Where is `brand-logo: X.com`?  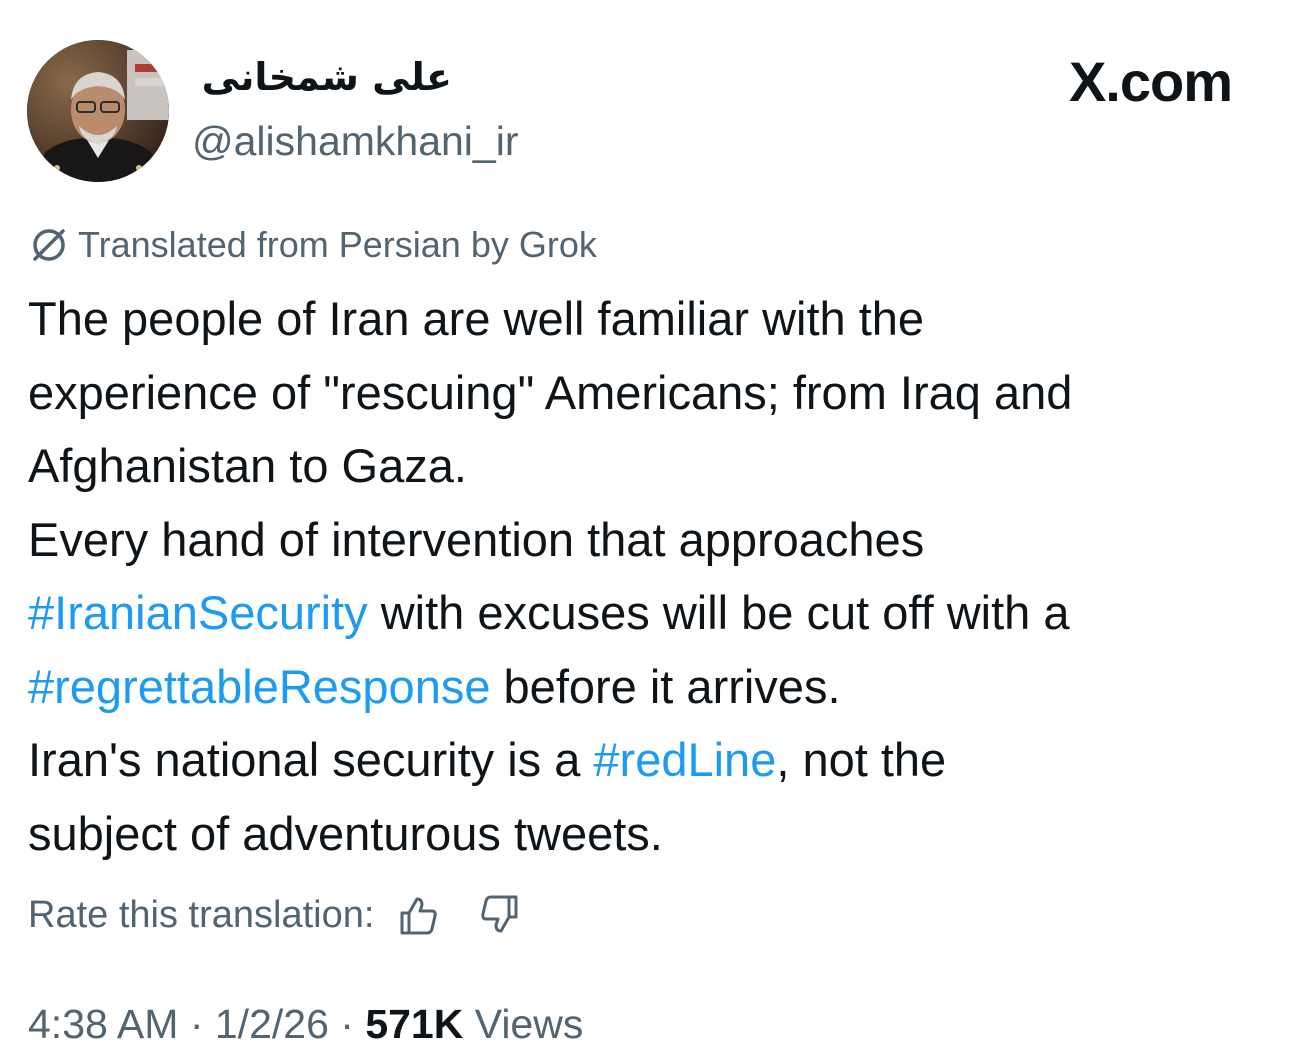
brand-logo: X.com is located at coordinates (1150, 81).